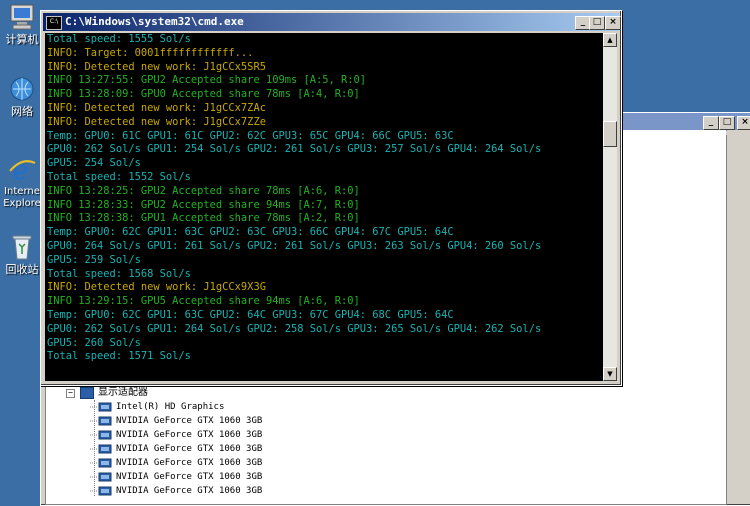 The image size is (750, 506). Describe the element at coordinates (22, 89) in the screenshot. I see `network-icon` at that location.